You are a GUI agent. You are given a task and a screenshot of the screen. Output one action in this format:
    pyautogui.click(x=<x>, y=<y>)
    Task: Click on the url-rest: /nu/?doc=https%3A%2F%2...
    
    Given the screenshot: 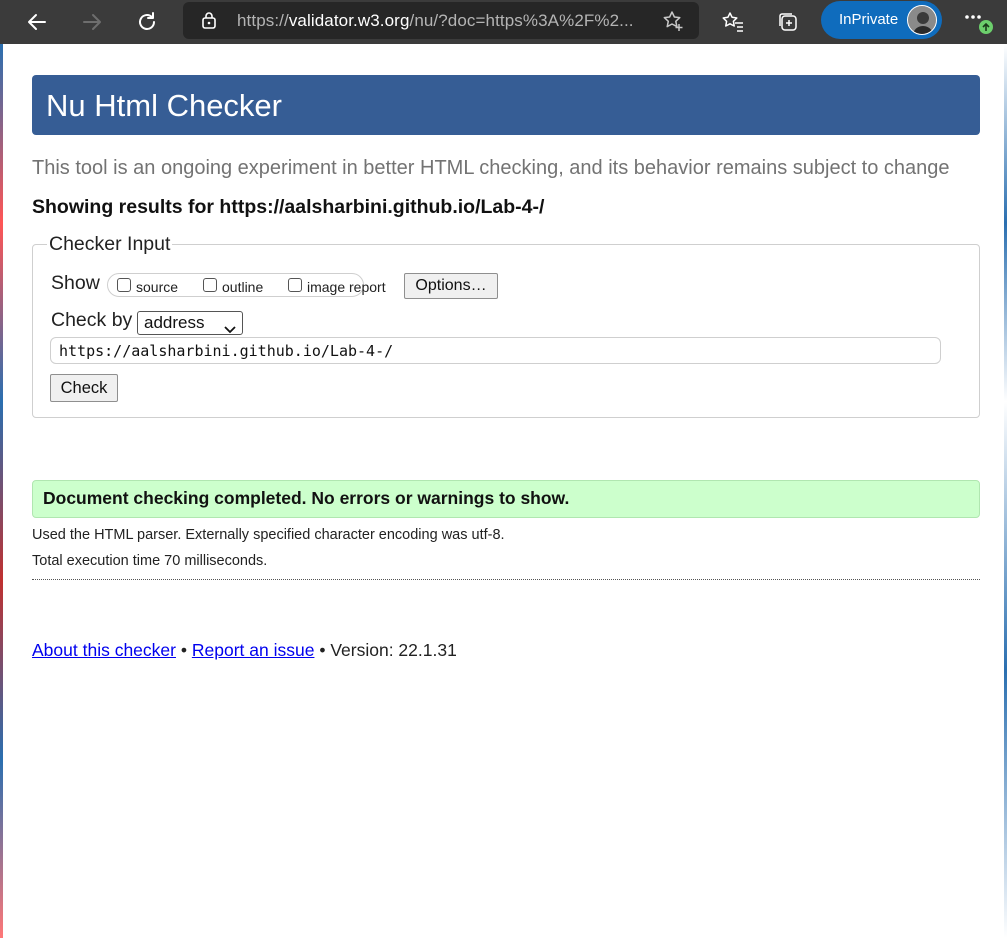 What is the action you would take?
    pyautogui.click(x=521, y=20)
    